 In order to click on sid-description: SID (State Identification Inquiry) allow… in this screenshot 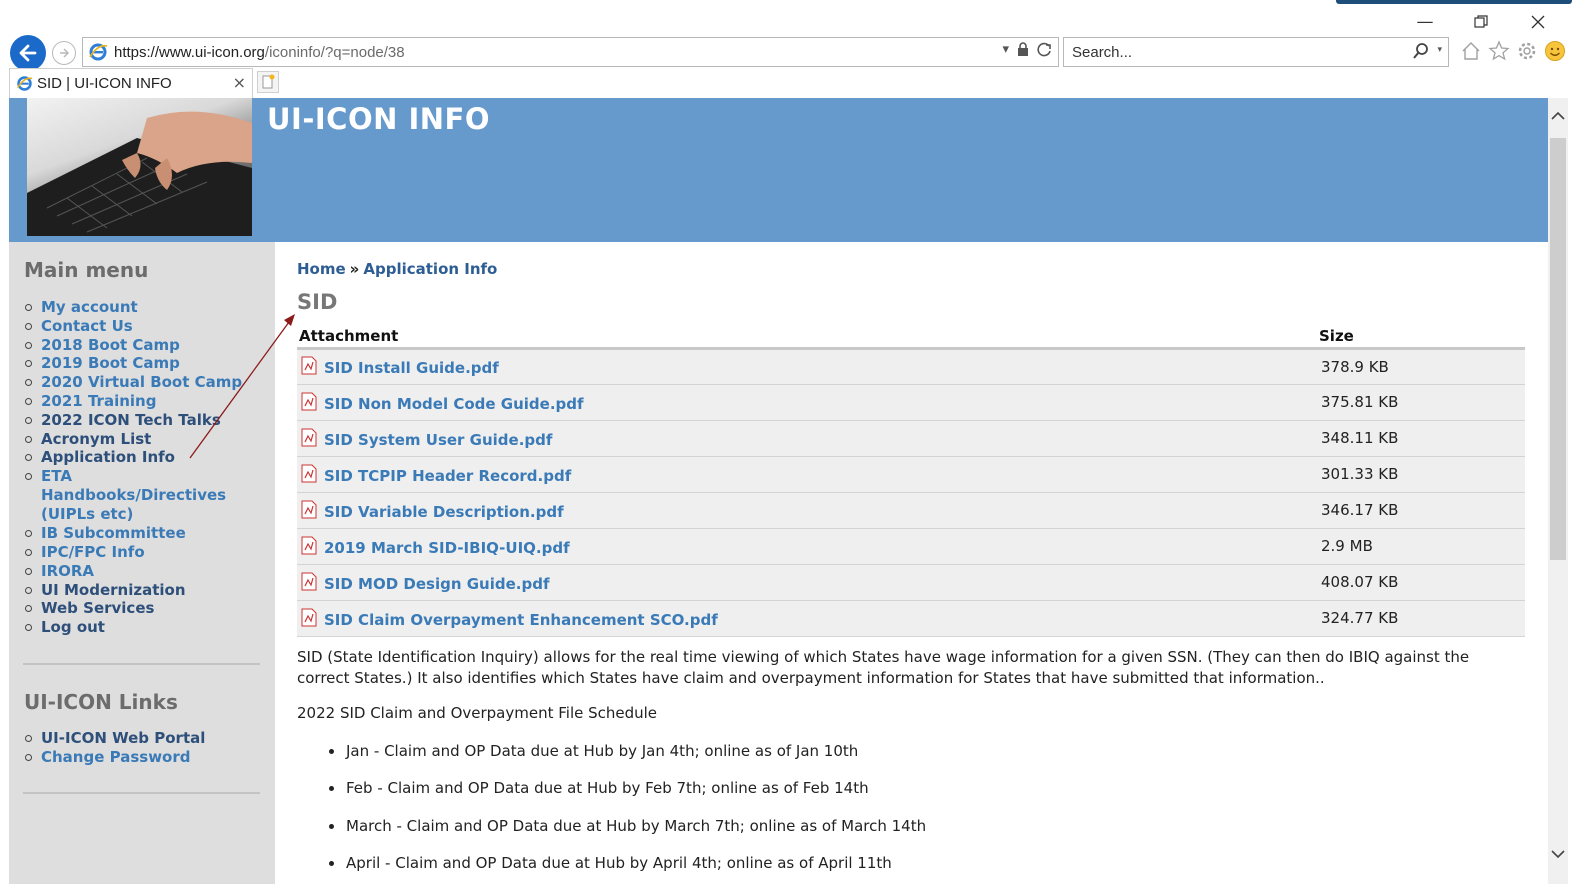, I will do `click(883, 667)`.